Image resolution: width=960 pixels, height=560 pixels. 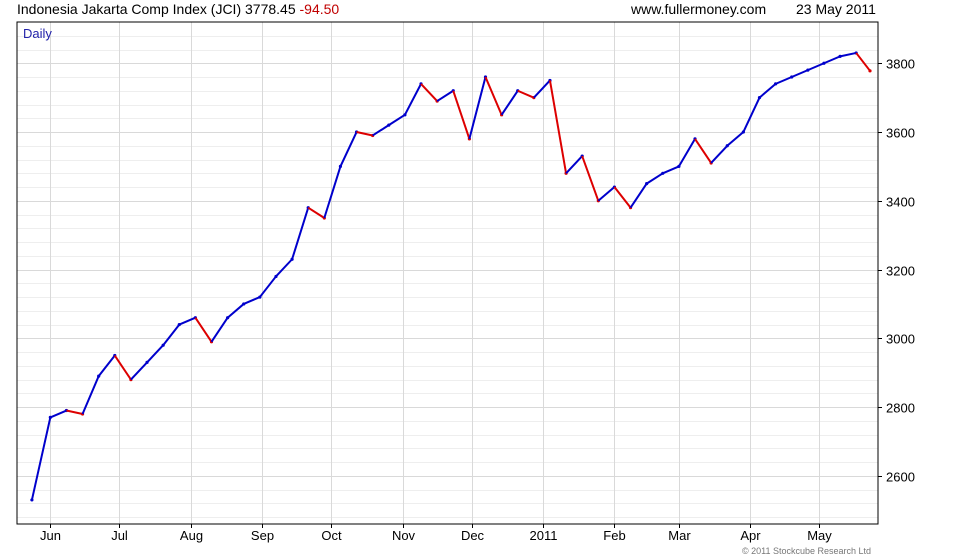 I want to click on x-tick-label: Nov, so click(x=404, y=535).